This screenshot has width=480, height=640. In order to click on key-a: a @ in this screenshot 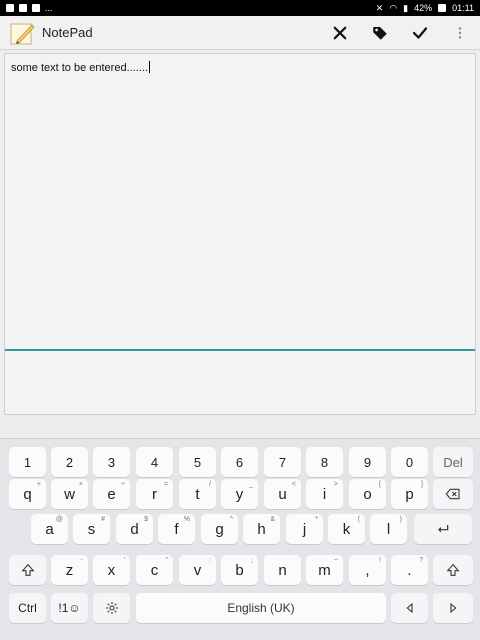, I will do `click(49, 529)`.